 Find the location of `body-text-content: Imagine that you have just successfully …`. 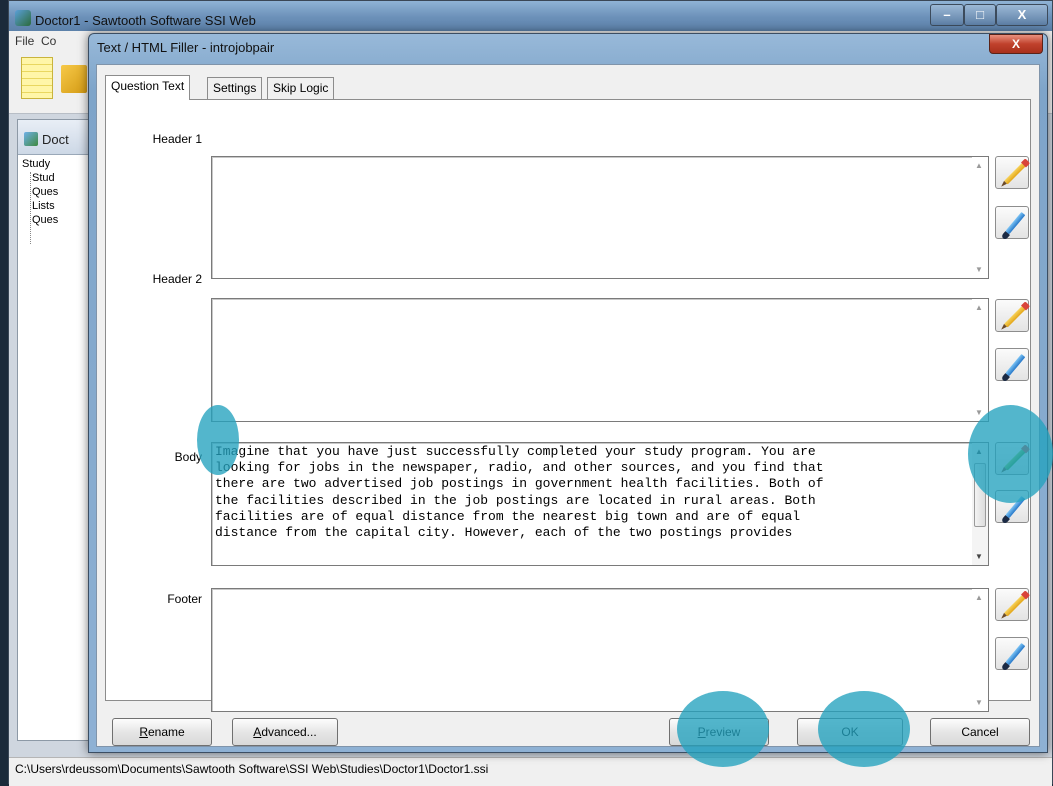

body-text-content: Imagine that you have just successfully … is located at coordinates (589, 502).